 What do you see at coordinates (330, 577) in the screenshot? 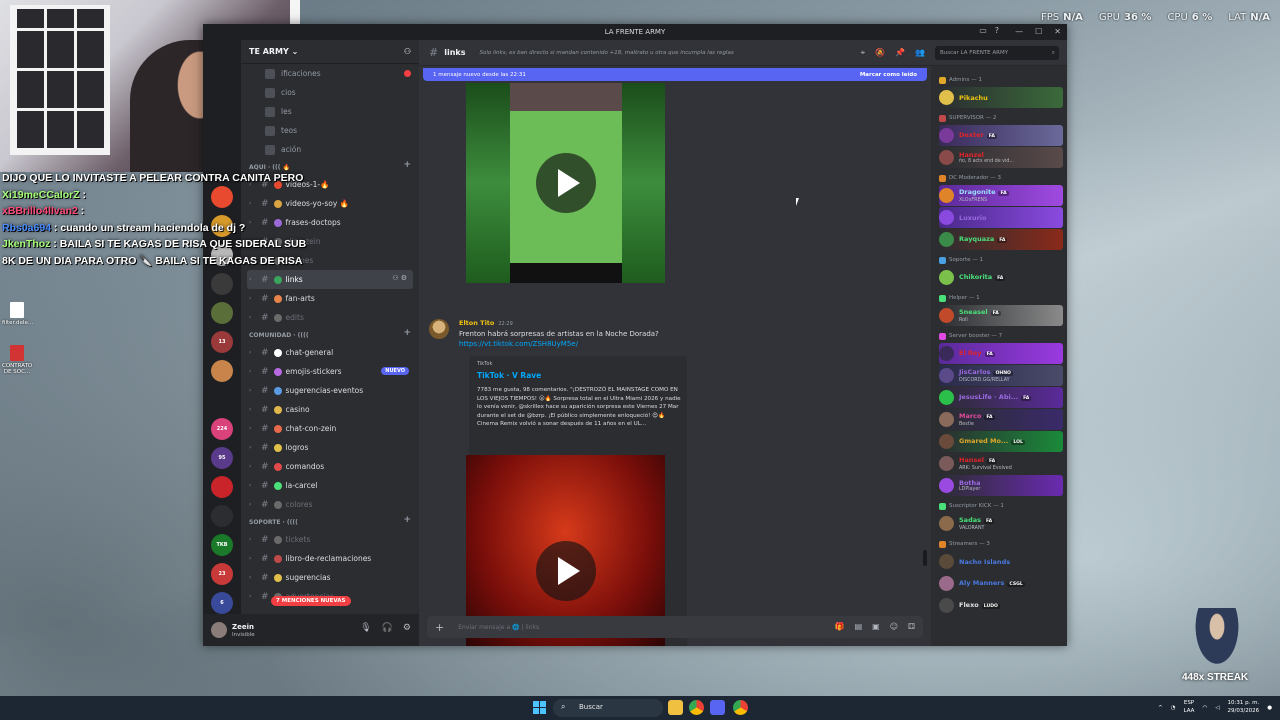
I see `channel-sugerencias: › # sugerencias` at bounding box center [330, 577].